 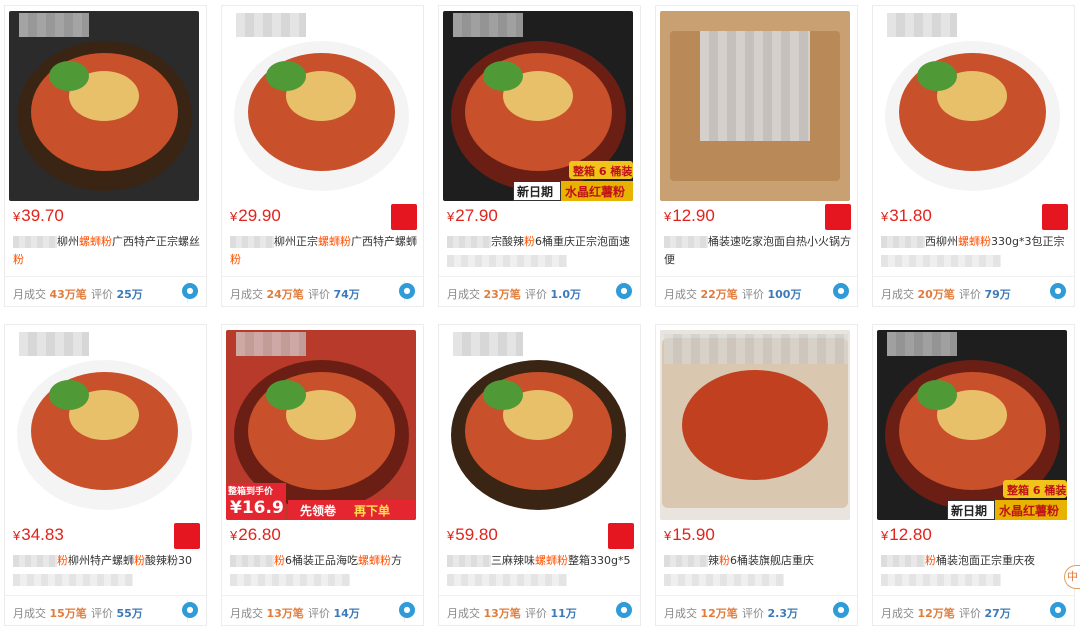 What do you see at coordinates (322, 610) in the screenshot?
I see `product-stats: 月成交 13万笔 评价 14万 ●` at bounding box center [322, 610].